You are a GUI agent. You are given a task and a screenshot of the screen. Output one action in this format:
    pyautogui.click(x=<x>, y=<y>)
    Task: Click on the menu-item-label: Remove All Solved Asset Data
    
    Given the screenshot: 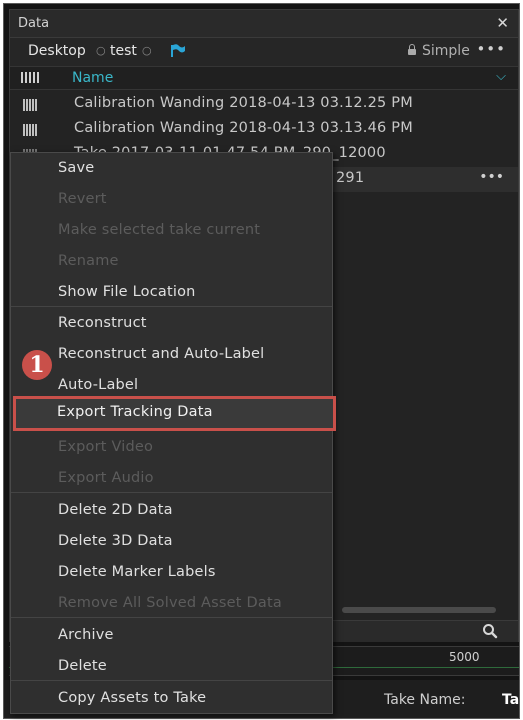 What is the action you would take?
    pyautogui.click(x=170, y=603)
    